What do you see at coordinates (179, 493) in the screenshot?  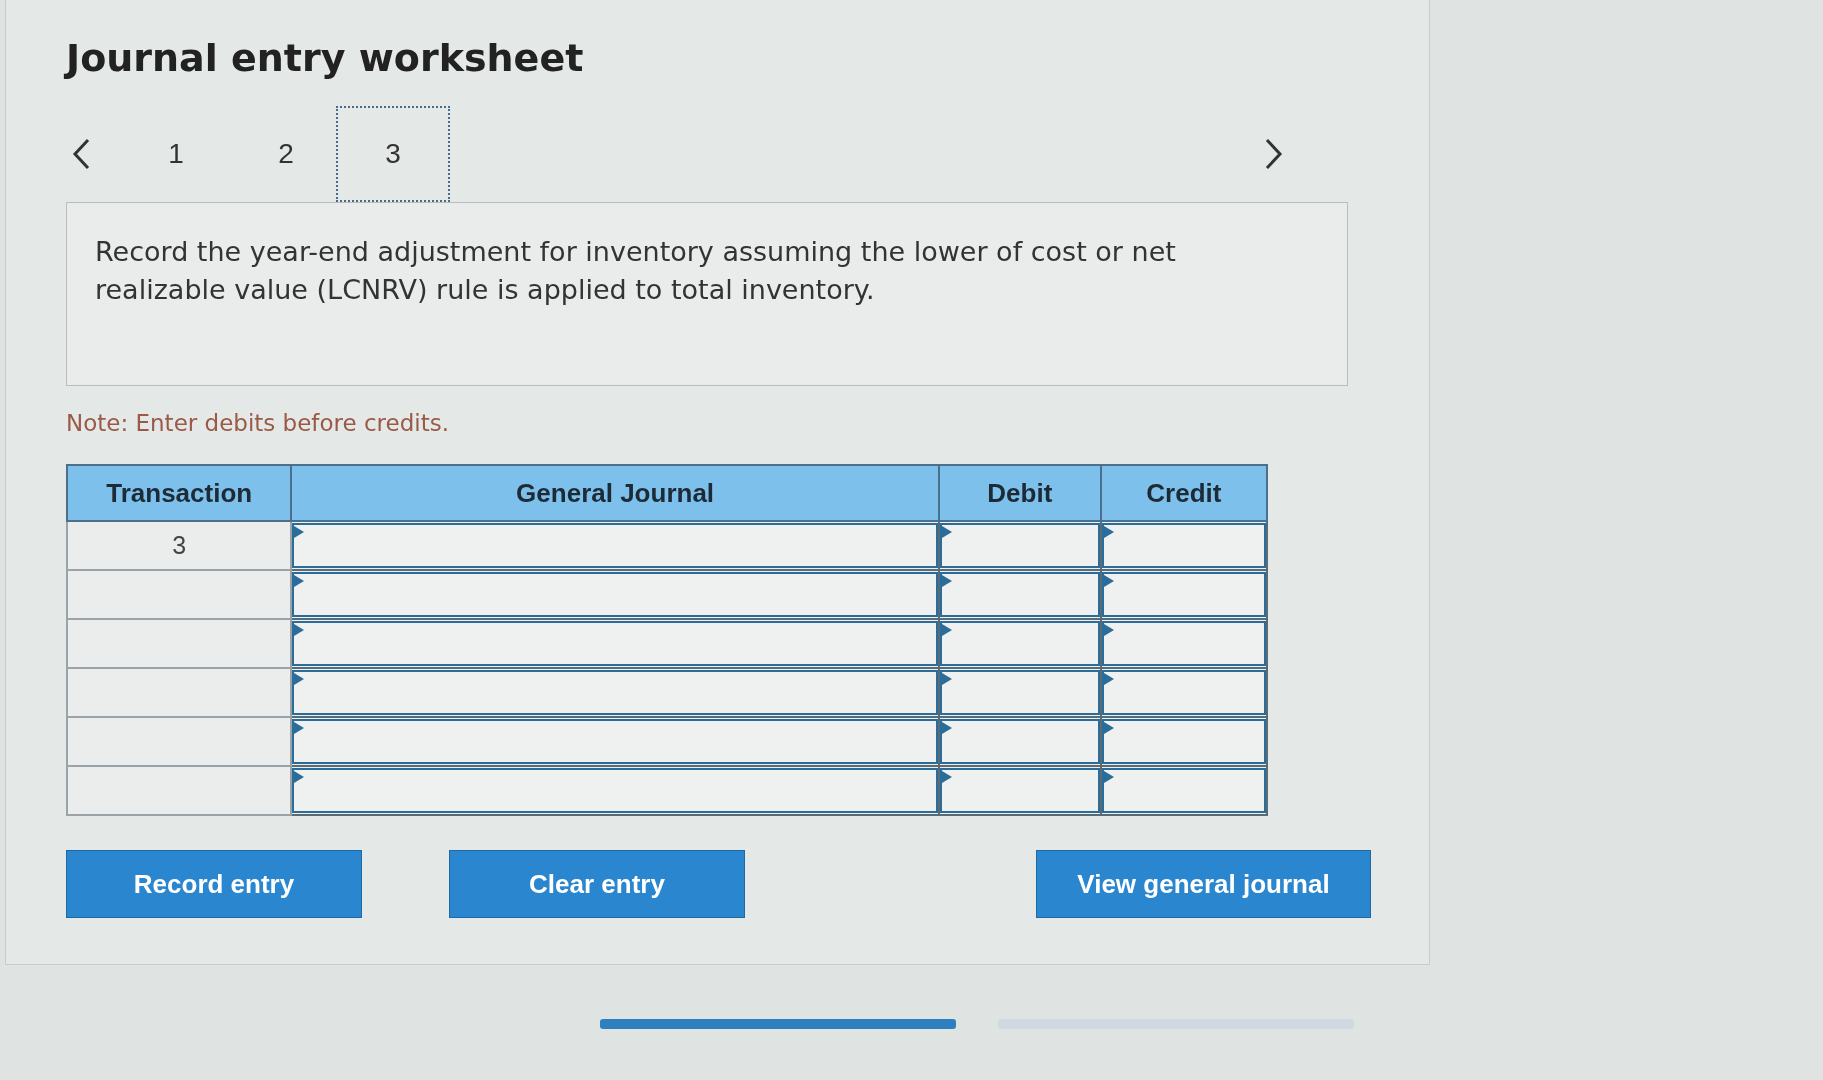 I see `column-header: Transaction` at bounding box center [179, 493].